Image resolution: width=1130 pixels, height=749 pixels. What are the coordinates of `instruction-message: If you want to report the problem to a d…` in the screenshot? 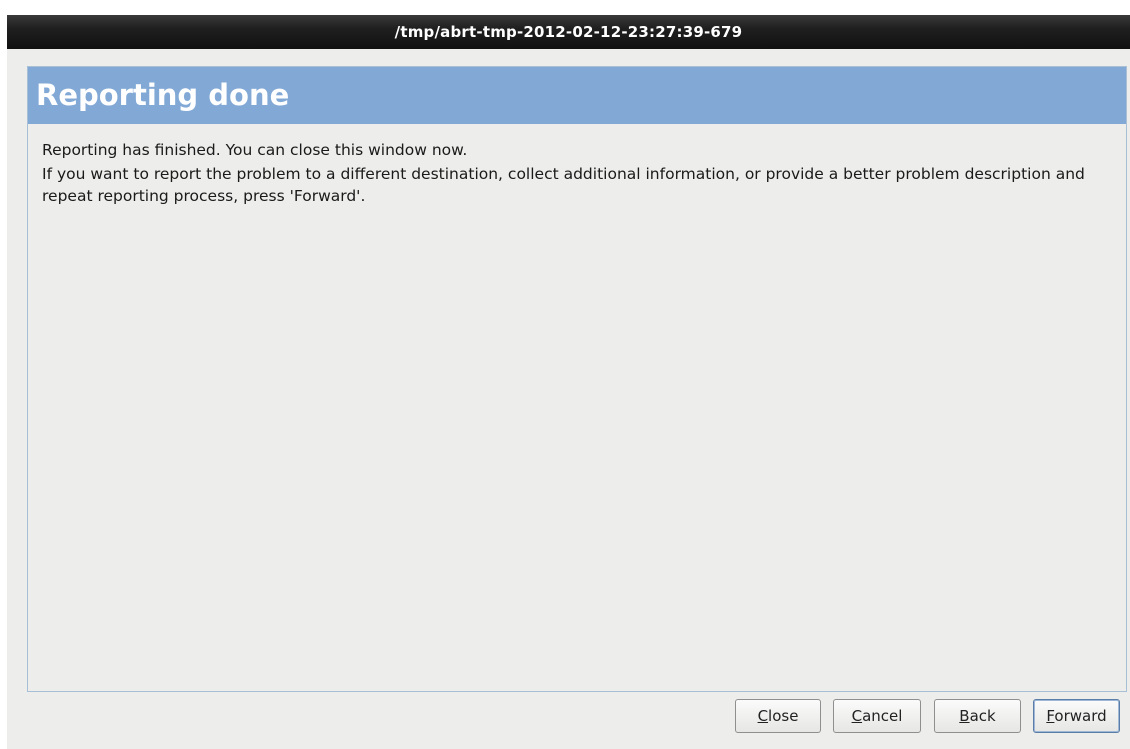 It's located at (563, 185).